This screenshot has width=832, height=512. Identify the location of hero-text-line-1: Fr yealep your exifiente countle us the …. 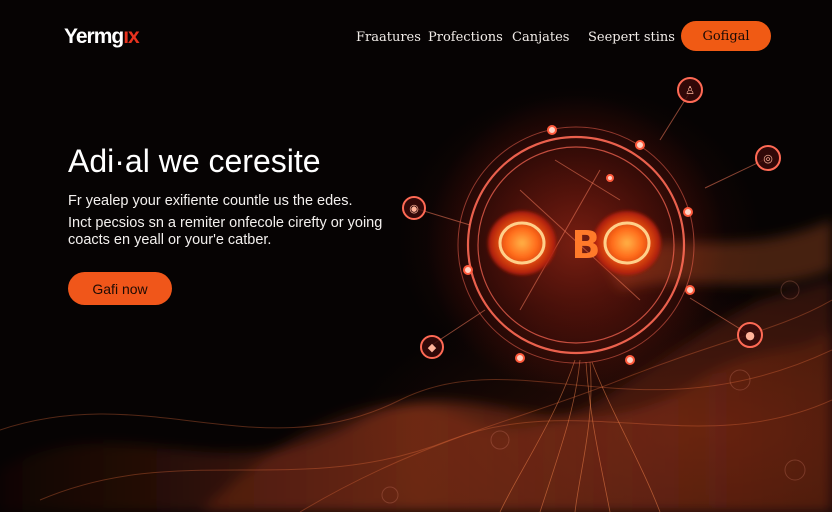
(210, 201).